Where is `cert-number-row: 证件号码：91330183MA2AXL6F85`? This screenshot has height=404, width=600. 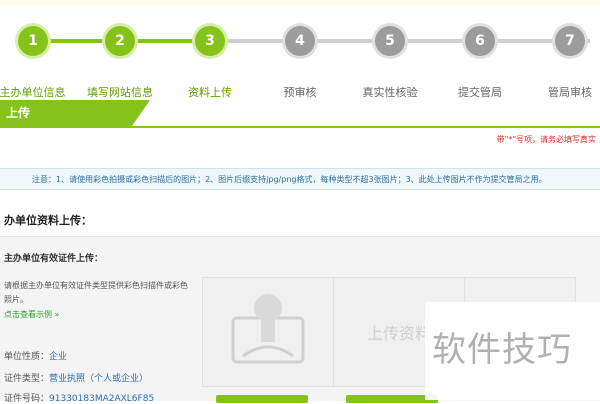
cert-number-row: 证件号码：91330183MA2AXL6F85 is located at coordinates (79, 397).